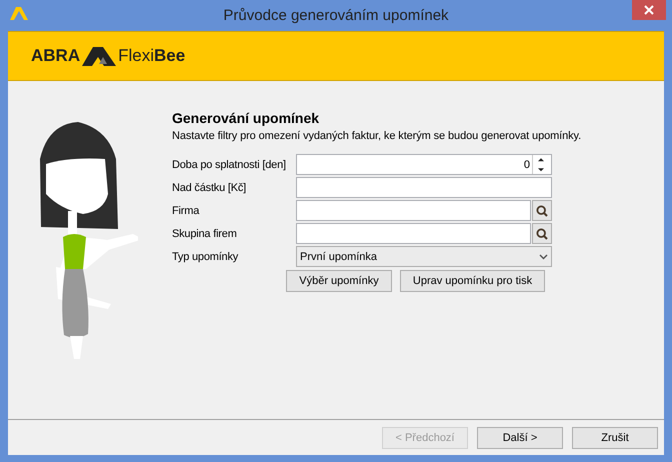  I want to click on wizard-button: Další >, so click(520, 437).